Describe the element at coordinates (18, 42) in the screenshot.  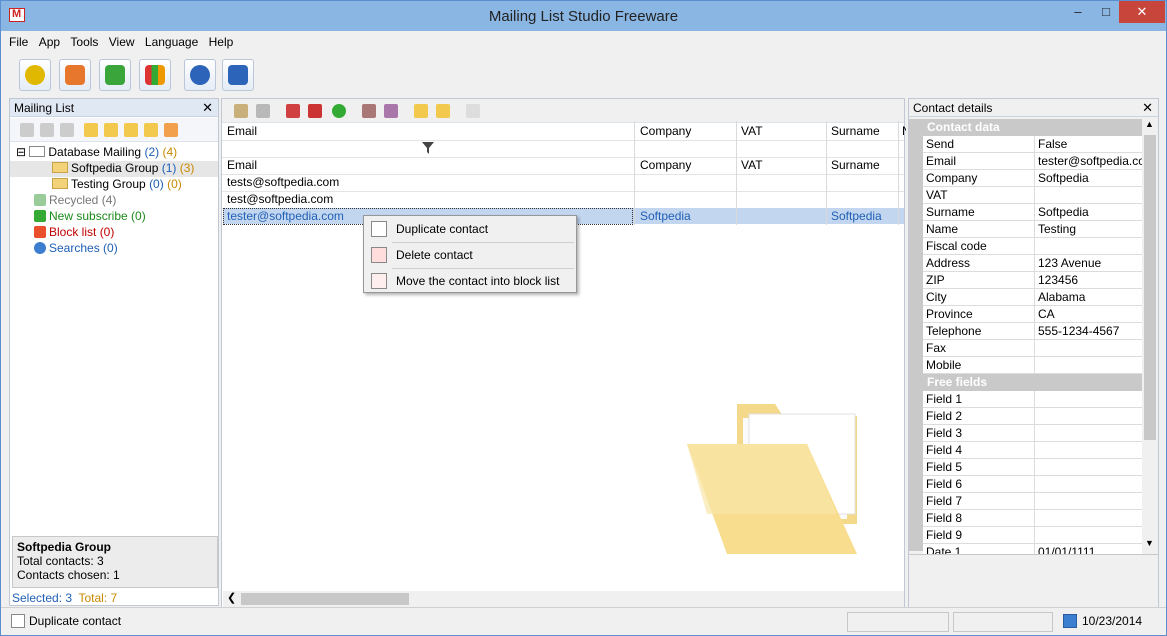
I see `menu-file: File` at that location.